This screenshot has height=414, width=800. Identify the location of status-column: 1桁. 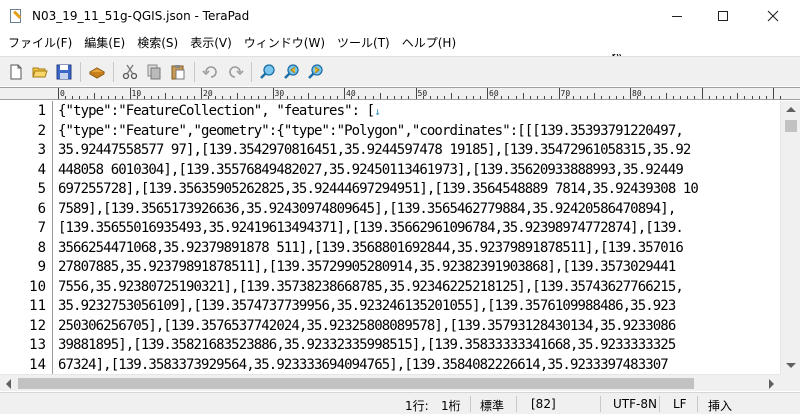
(451, 406).